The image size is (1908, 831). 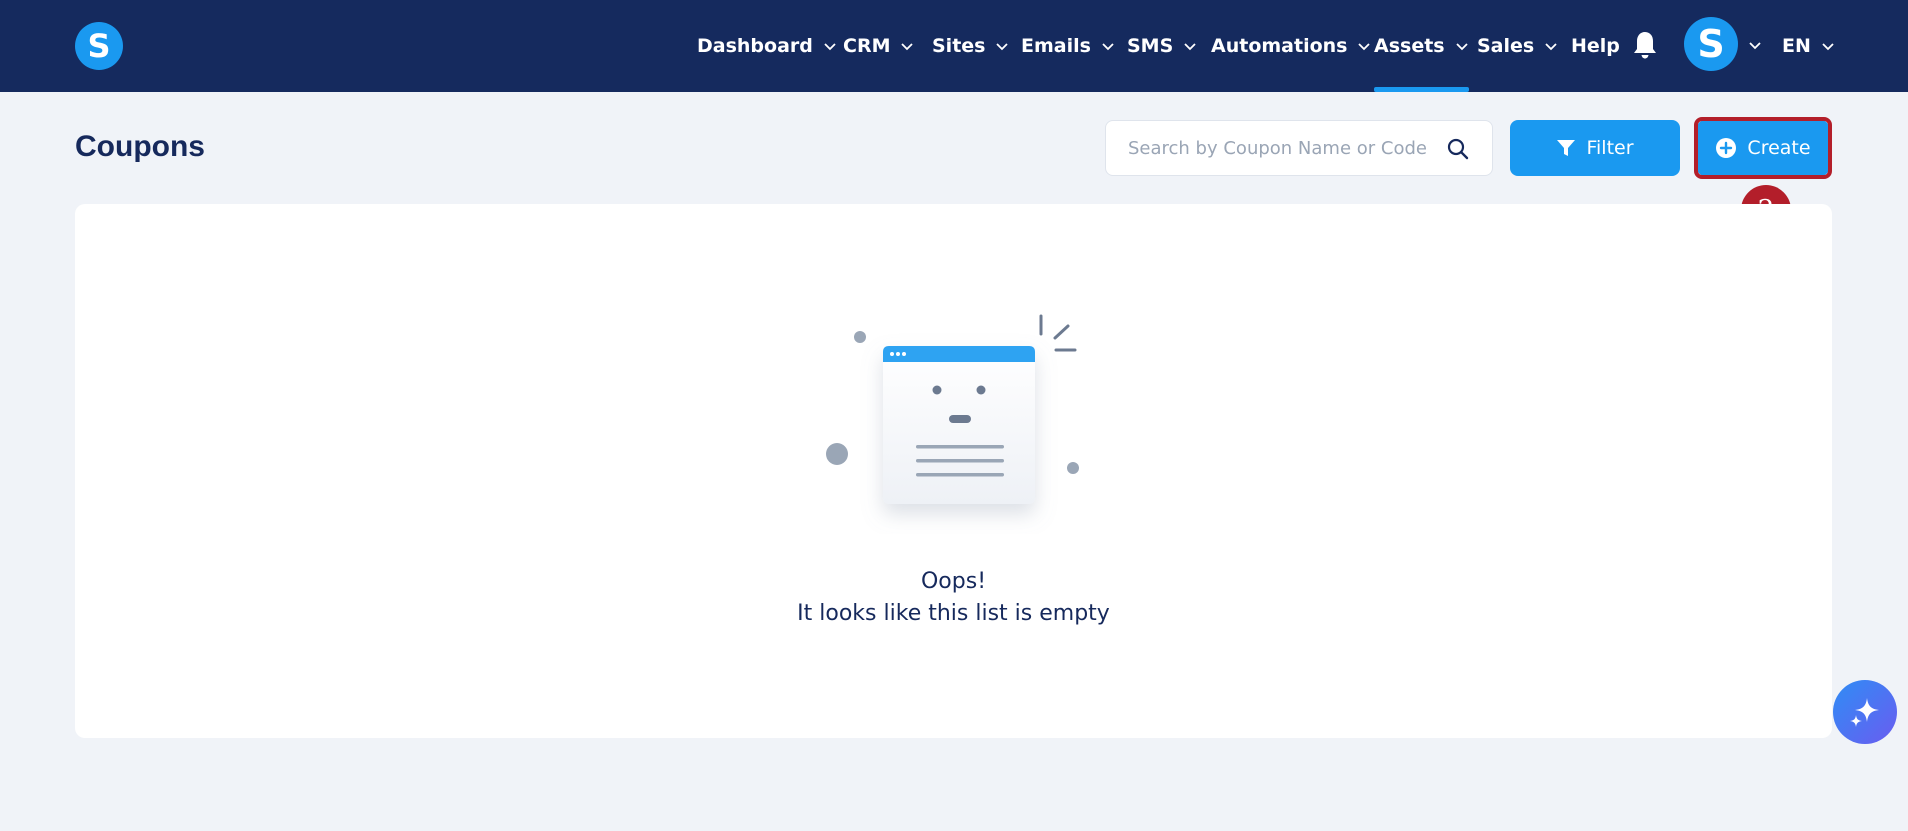 I want to click on nav-item-label: Automations, so click(x=1279, y=46).